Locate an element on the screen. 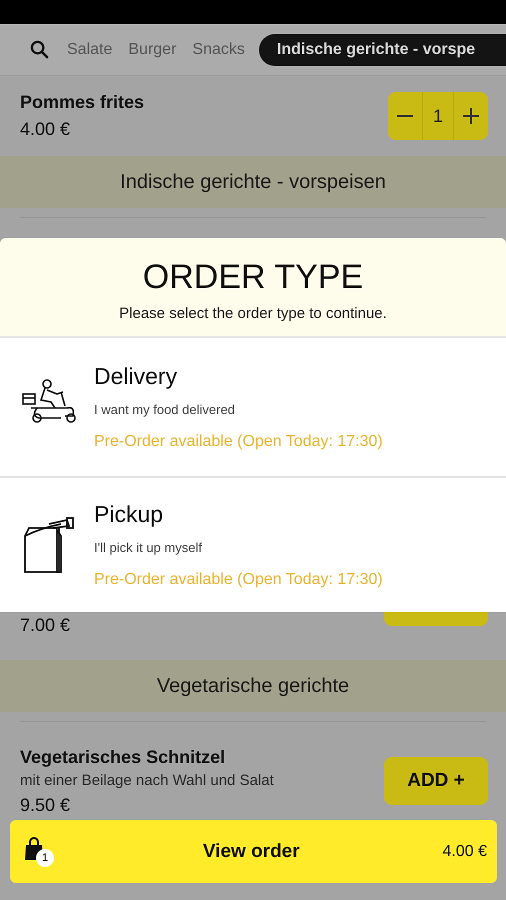  item-price: 7.00 € is located at coordinates (45, 625).